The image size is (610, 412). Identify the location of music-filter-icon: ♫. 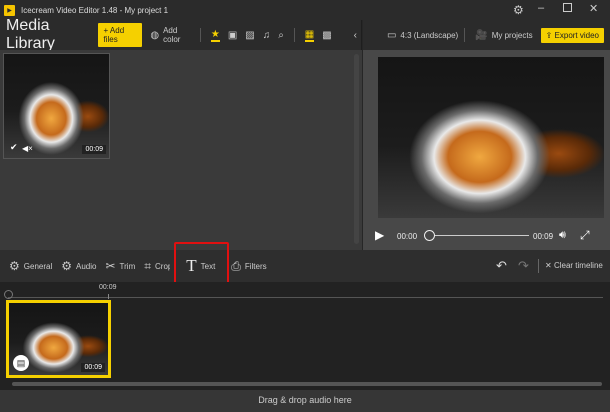
(267, 35).